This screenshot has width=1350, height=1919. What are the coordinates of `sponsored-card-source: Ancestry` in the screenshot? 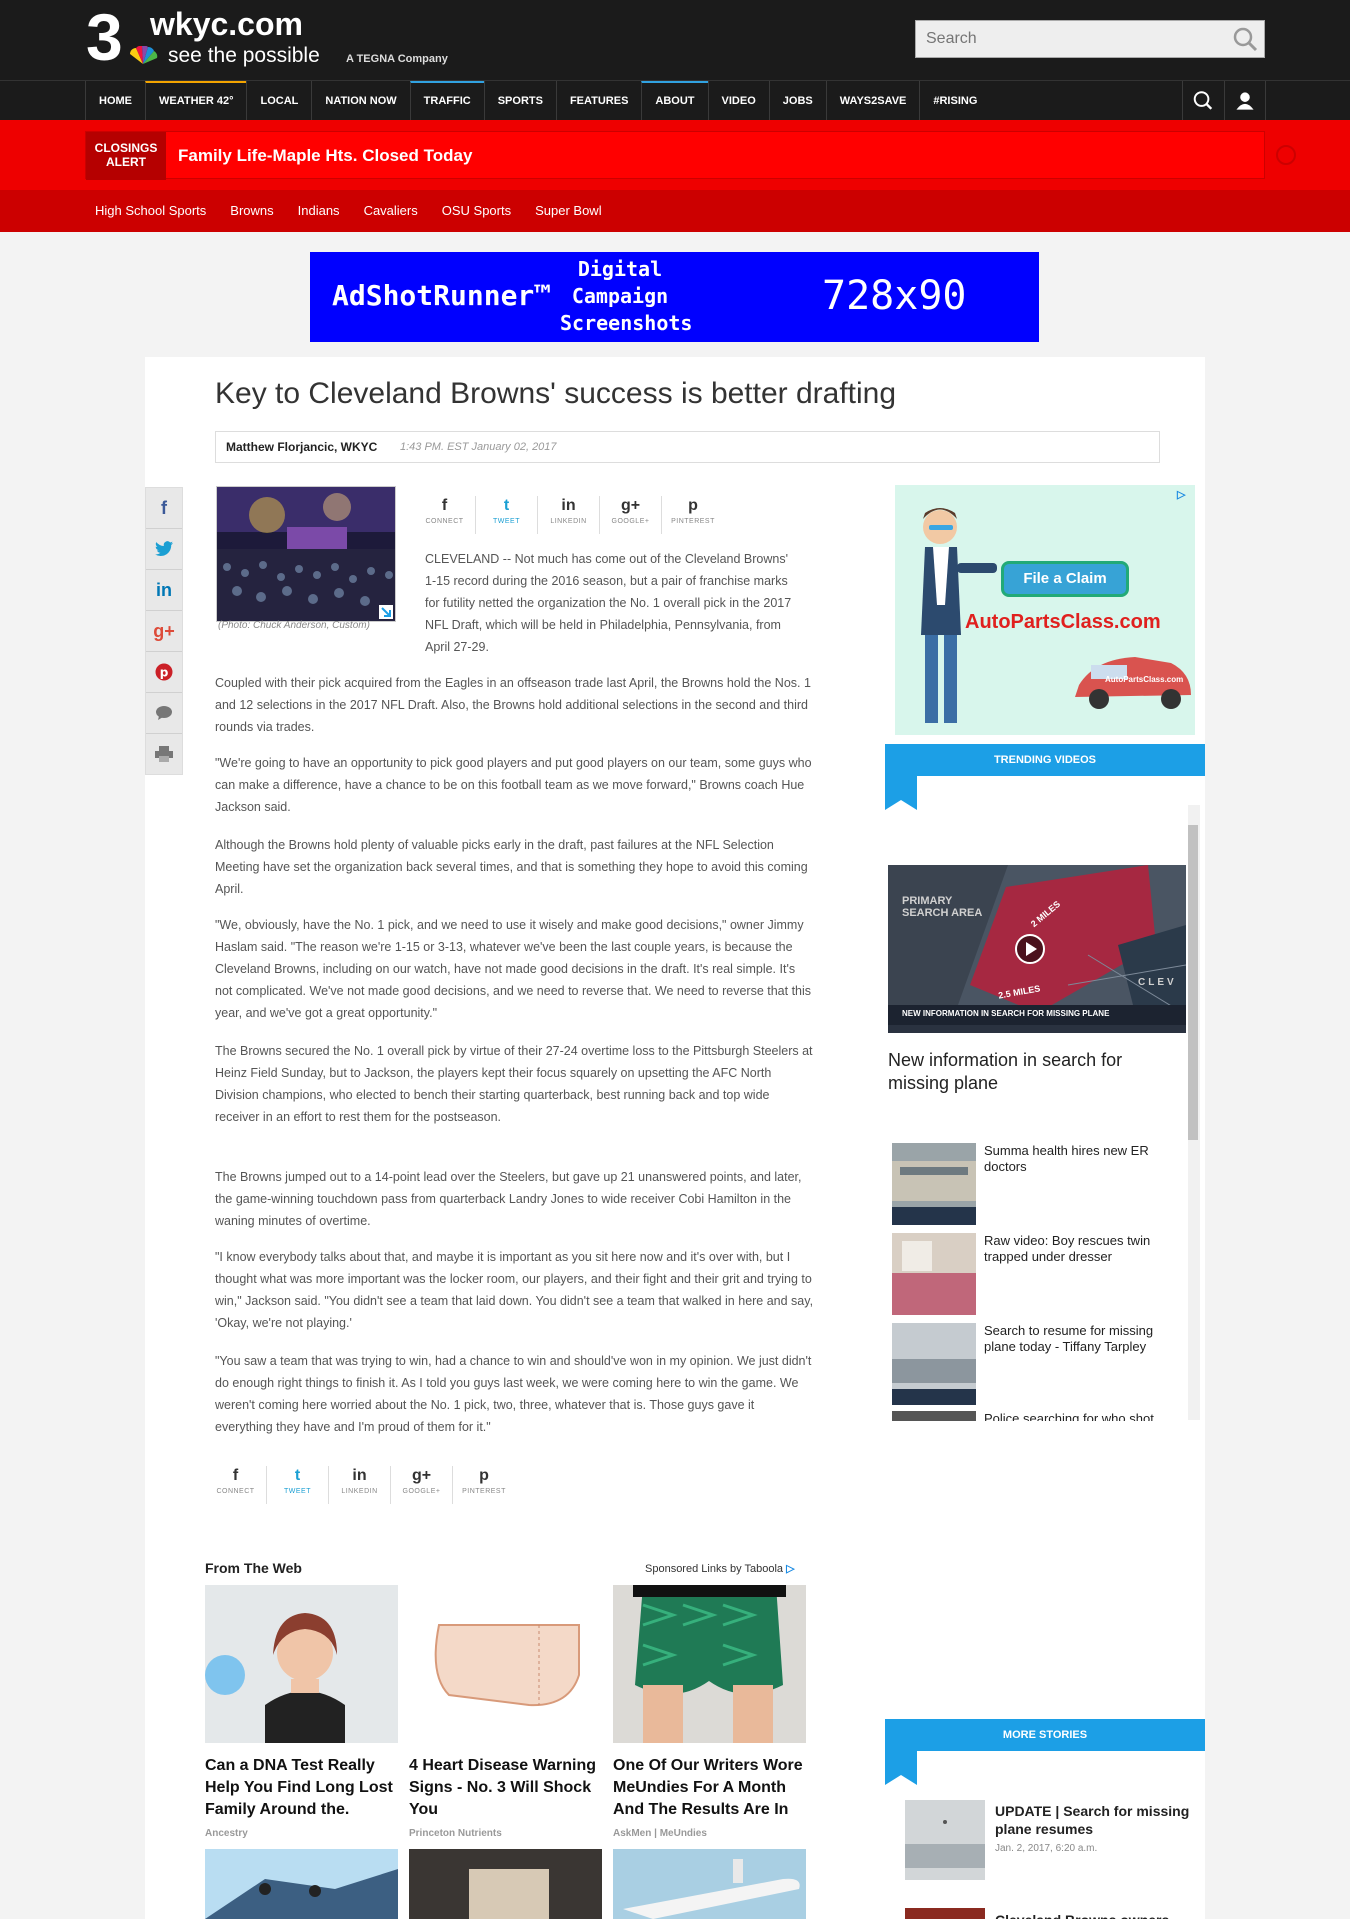 It's located at (226, 1833).